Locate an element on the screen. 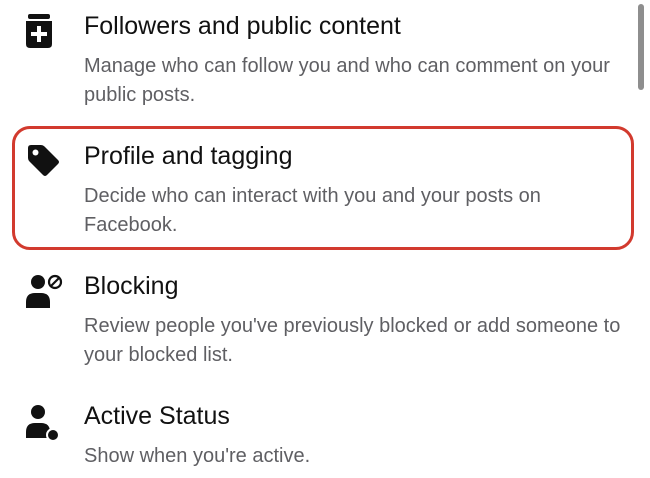 Image resolution: width=650 pixels, height=478 pixels. settings-item-title: Active Status is located at coordinates (157, 416).